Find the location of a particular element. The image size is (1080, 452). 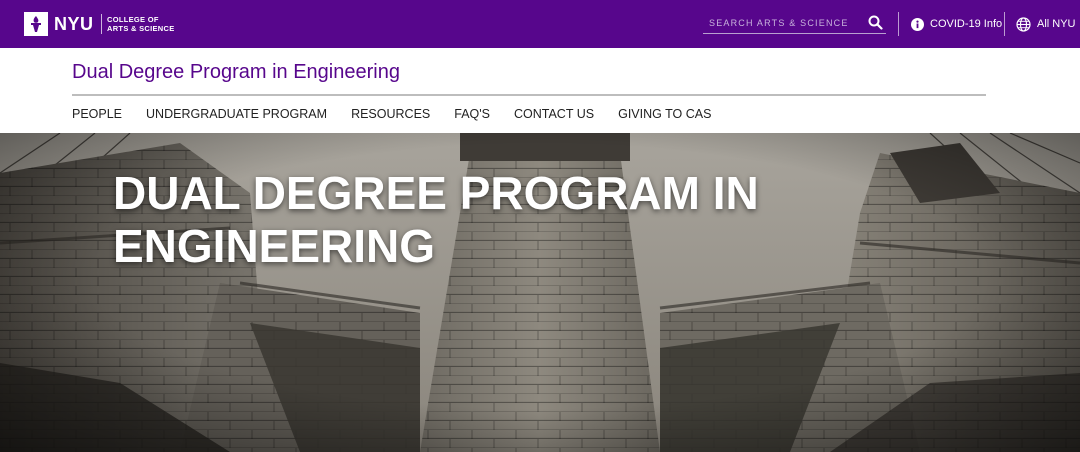

logo-divider is located at coordinates (101, 24).